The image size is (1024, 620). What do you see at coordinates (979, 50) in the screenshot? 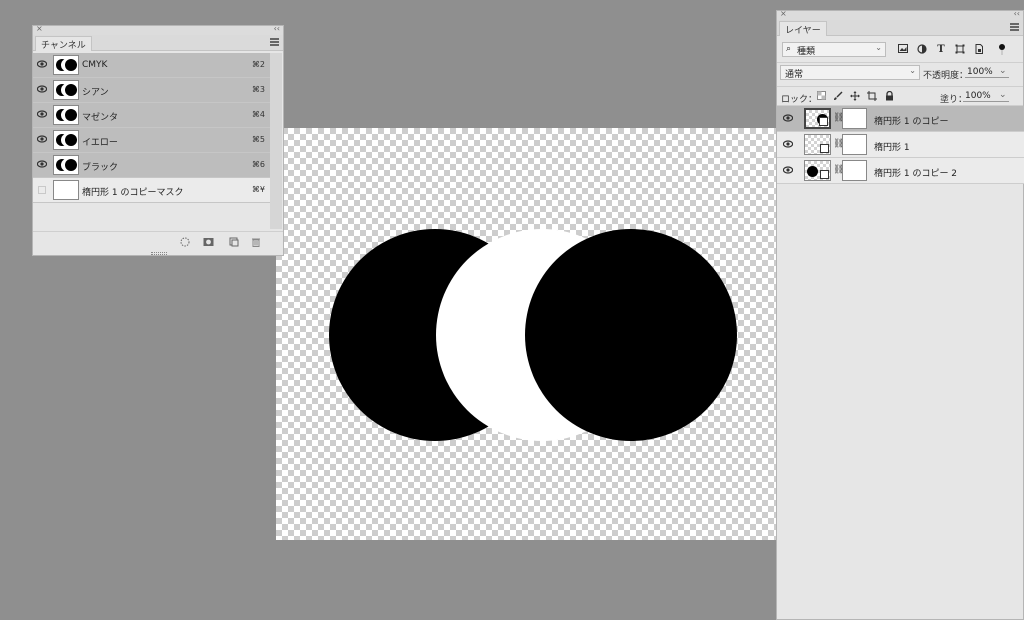
I see `smart-object-filter-icon` at bounding box center [979, 50].